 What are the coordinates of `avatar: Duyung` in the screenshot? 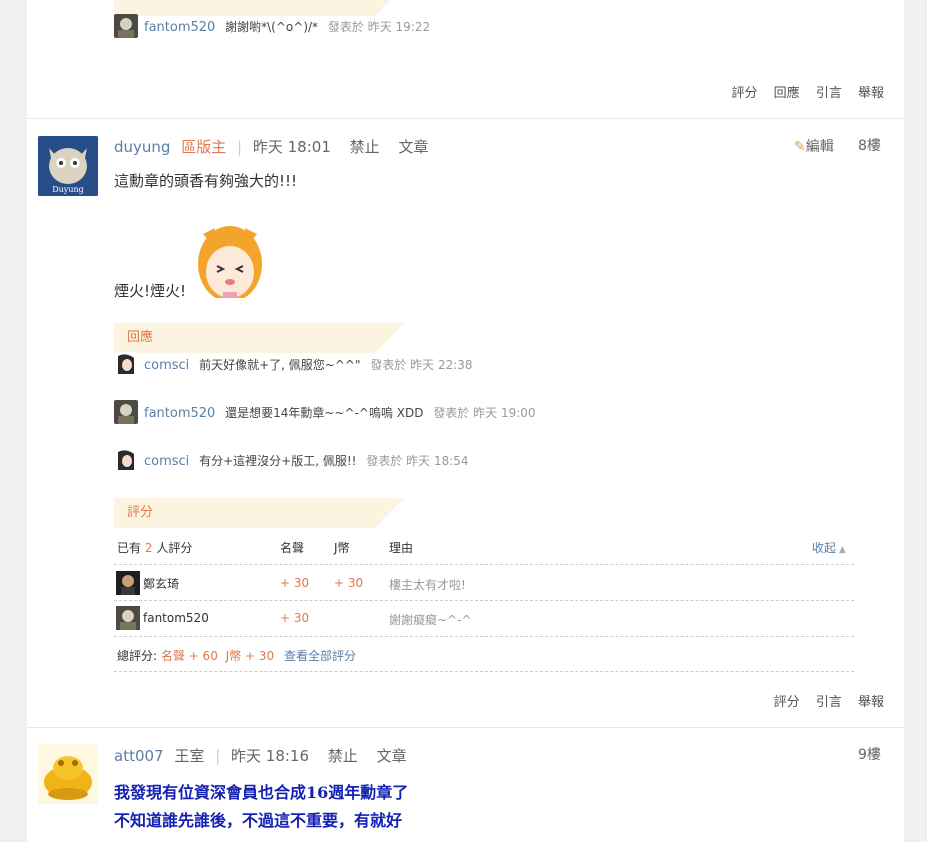 It's located at (68, 166).